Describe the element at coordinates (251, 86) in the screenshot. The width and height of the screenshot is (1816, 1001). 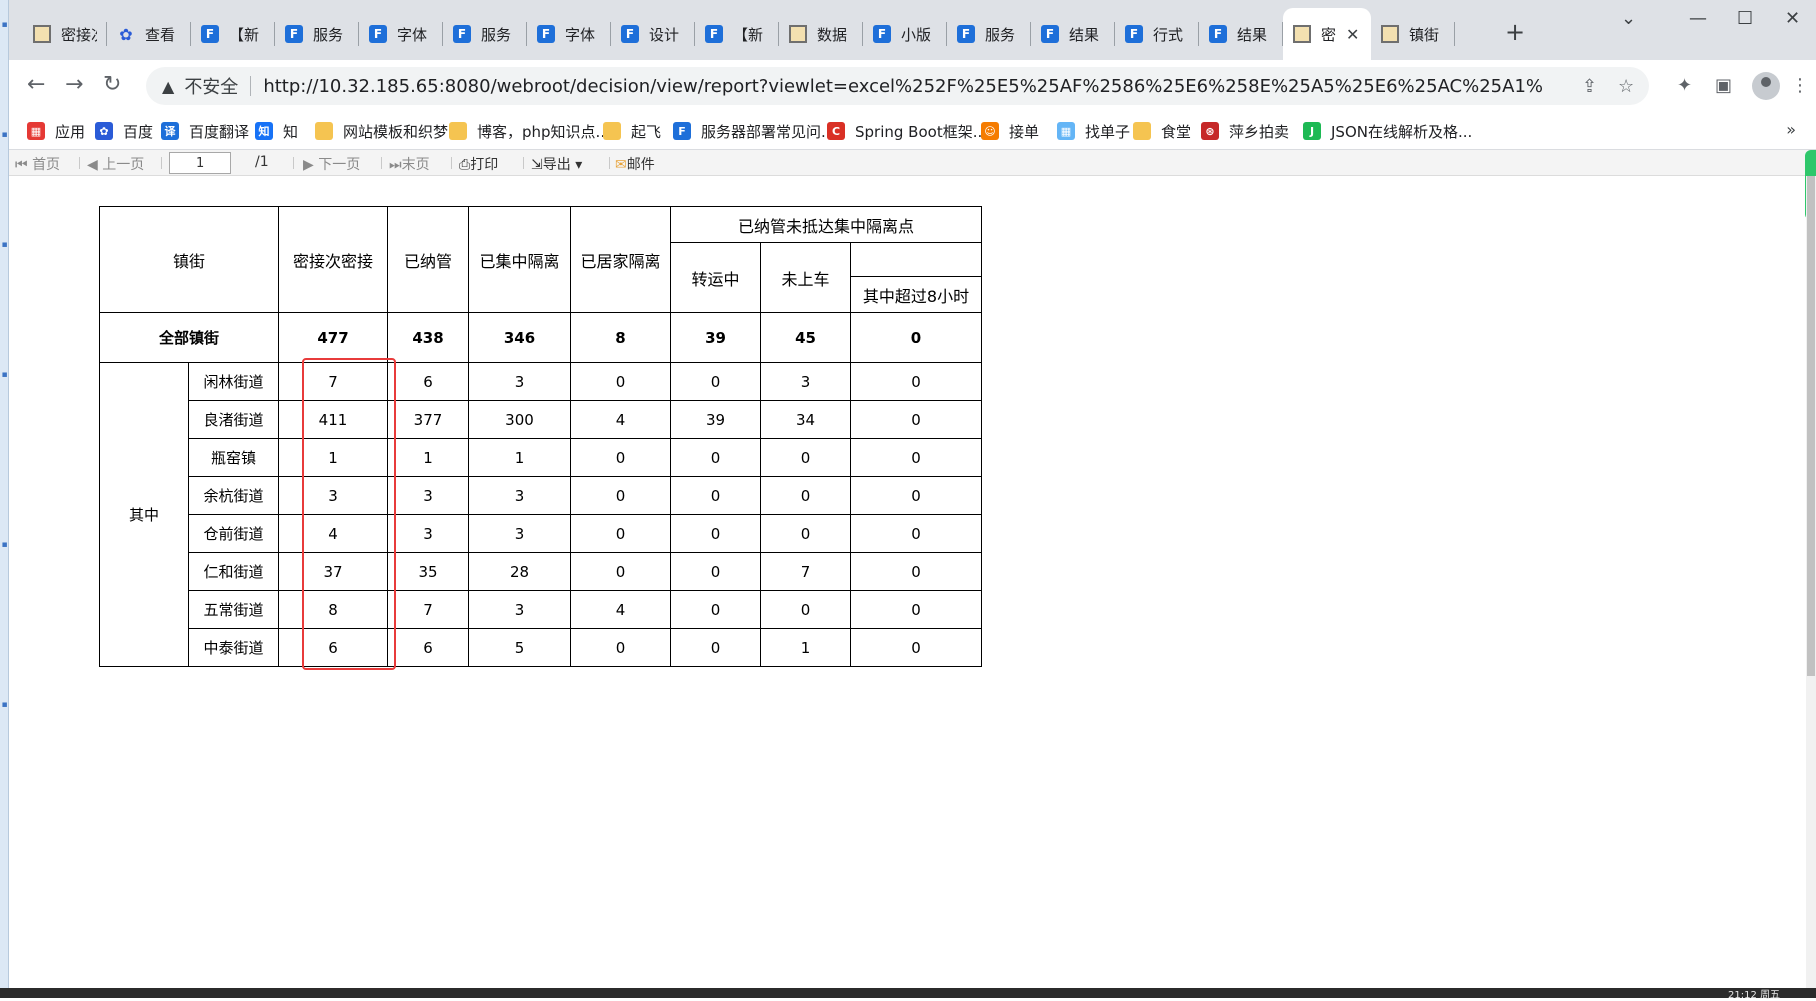
I see `address-divider` at that location.